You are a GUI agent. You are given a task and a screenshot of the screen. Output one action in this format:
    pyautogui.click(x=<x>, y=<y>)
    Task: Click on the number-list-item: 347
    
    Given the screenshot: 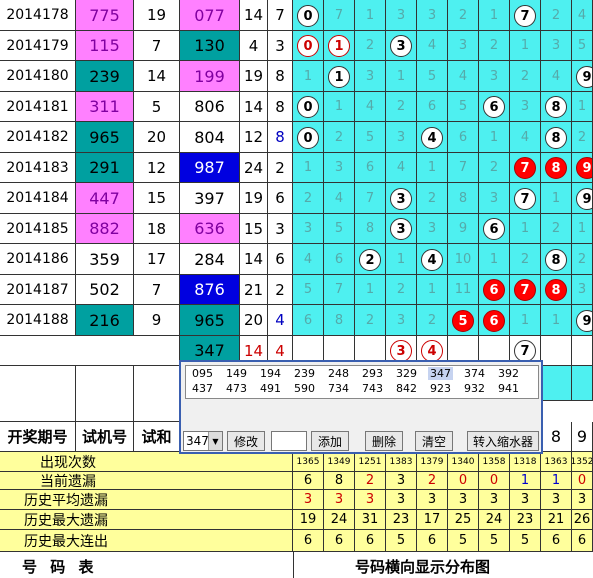 What is the action you would take?
    pyautogui.click(x=440, y=373)
    